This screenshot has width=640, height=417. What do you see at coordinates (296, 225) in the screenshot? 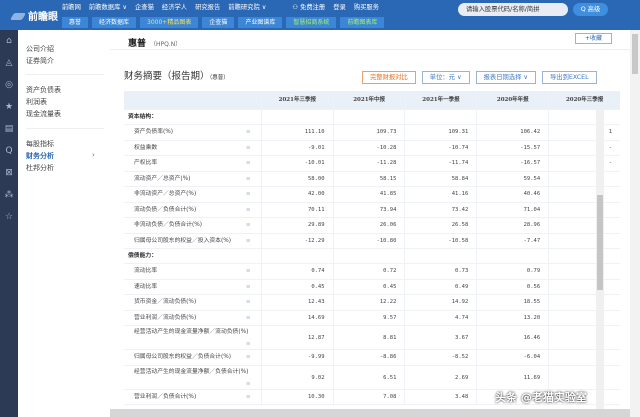
I see `row-value: 29.89` at bounding box center [296, 225].